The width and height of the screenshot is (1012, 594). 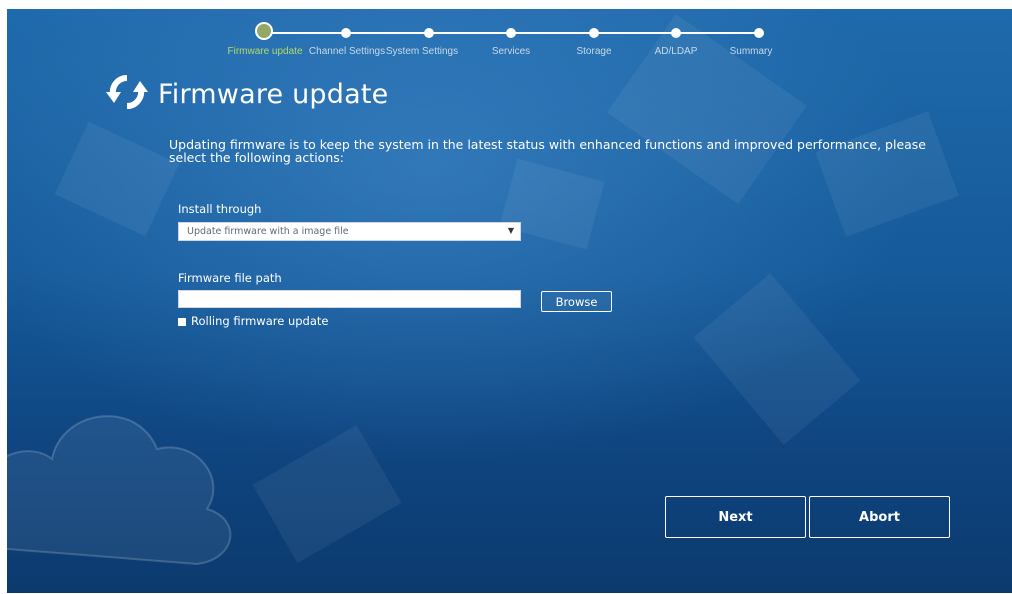 I want to click on refresh-icon, so click(x=127, y=94).